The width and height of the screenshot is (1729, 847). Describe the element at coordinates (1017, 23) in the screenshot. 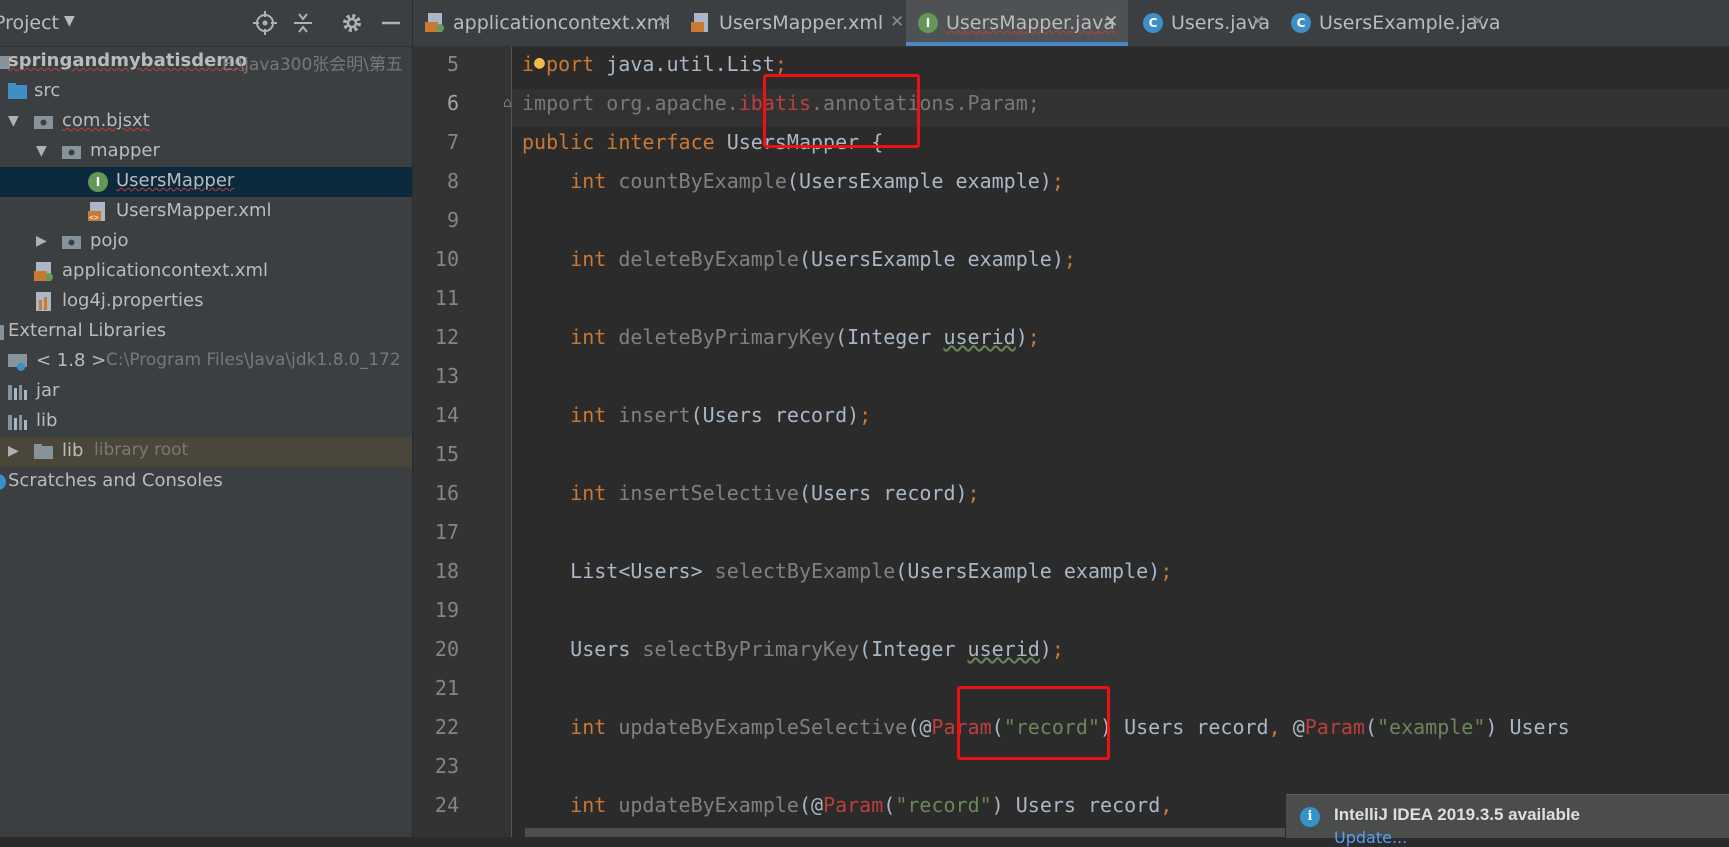

I see `tab-usersmapper-java: I UsersMapper.java ✕` at that location.